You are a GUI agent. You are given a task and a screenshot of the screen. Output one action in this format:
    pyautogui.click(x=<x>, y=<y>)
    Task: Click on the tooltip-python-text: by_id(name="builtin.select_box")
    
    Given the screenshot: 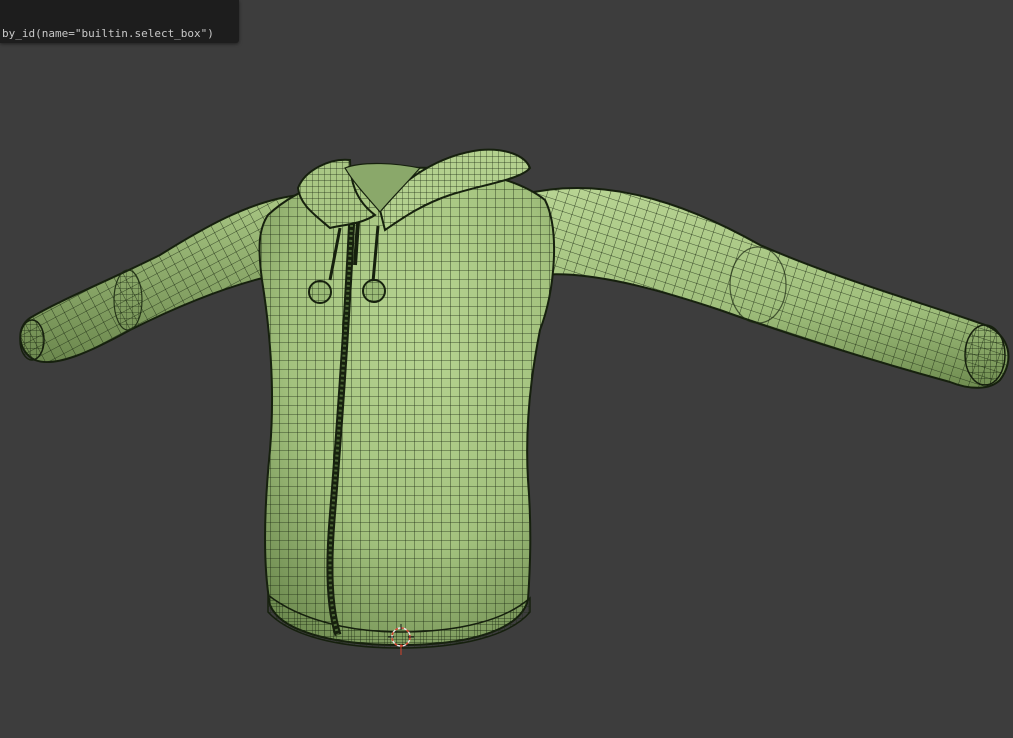 What is the action you would take?
    pyautogui.click(x=108, y=33)
    